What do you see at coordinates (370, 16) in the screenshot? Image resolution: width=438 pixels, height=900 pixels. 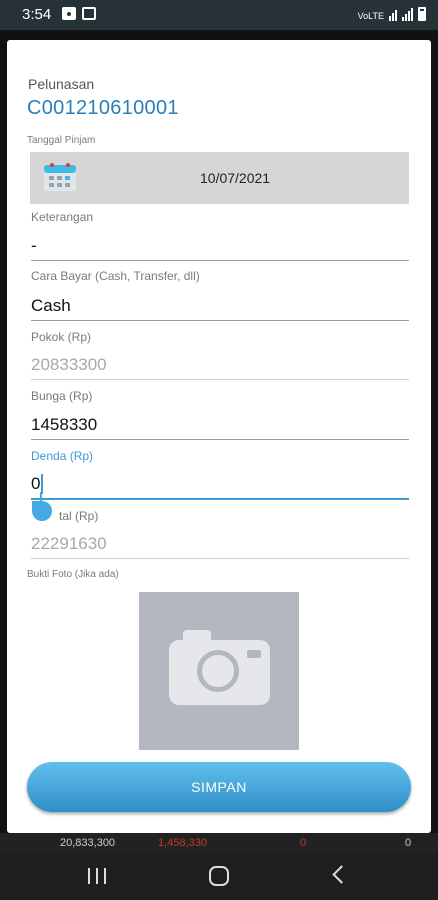 I see `volte-icon: VoLTE` at bounding box center [370, 16].